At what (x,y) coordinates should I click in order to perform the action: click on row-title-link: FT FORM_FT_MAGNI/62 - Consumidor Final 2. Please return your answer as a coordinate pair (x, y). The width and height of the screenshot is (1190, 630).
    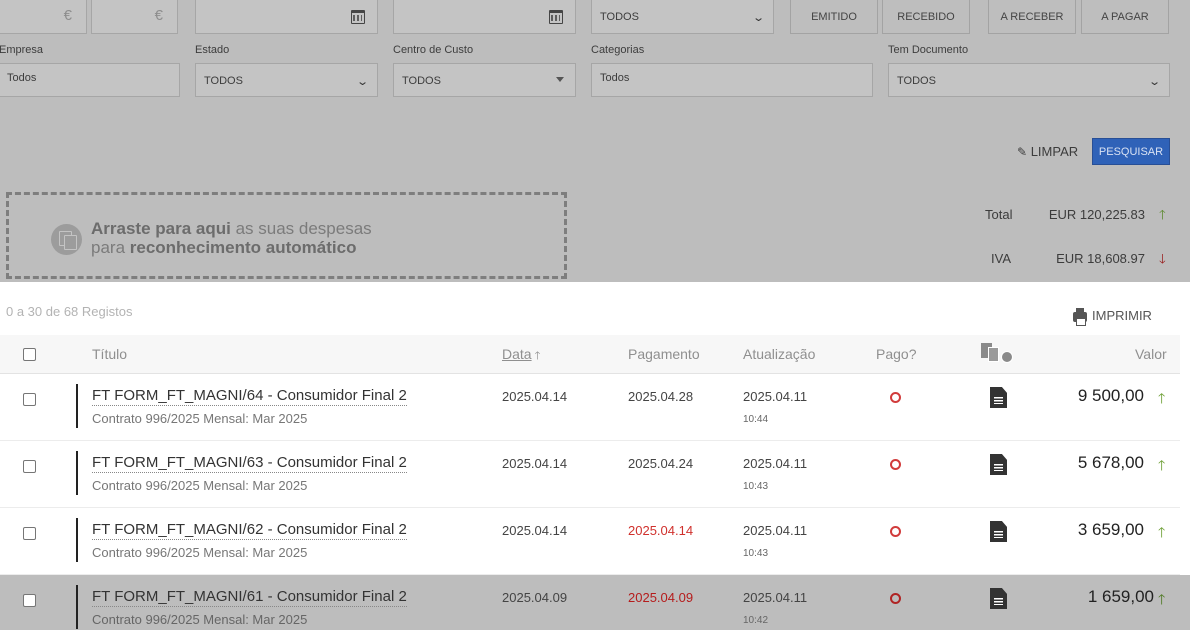
    Looking at the image, I should click on (249, 530).